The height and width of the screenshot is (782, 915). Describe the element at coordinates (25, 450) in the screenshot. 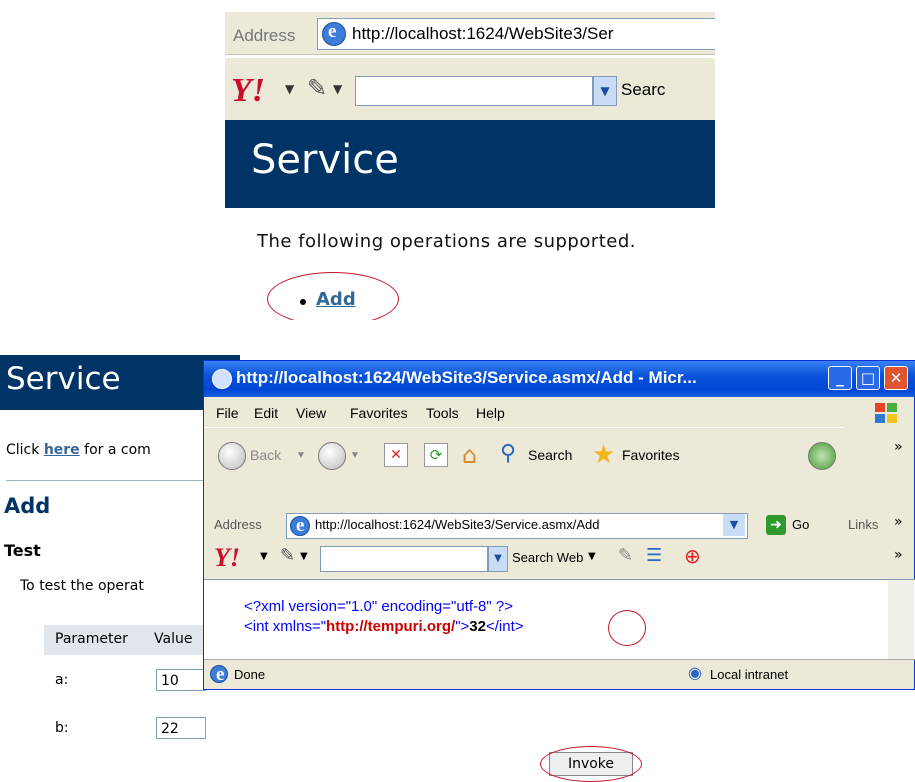

I see `click-prefix: Click` at that location.